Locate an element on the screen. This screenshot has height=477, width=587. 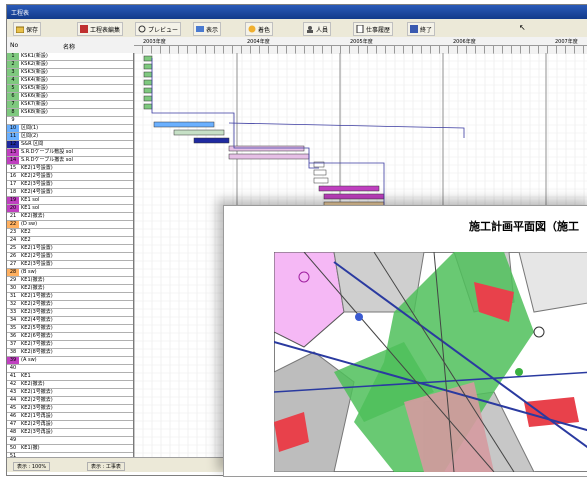
task-number: 21 is located at coordinates (13, 216).